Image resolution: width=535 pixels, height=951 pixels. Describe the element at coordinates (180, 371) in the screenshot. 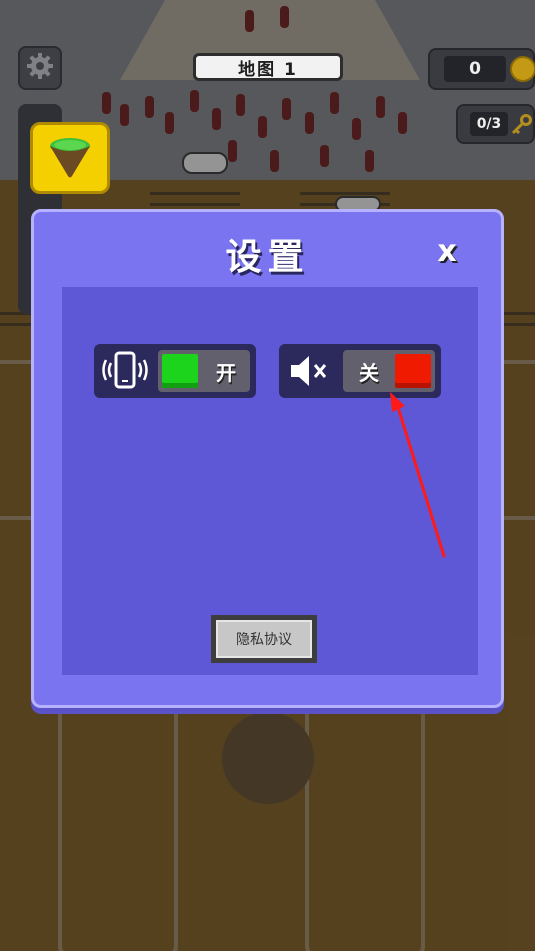

I see `toggle-knob-on` at that location.